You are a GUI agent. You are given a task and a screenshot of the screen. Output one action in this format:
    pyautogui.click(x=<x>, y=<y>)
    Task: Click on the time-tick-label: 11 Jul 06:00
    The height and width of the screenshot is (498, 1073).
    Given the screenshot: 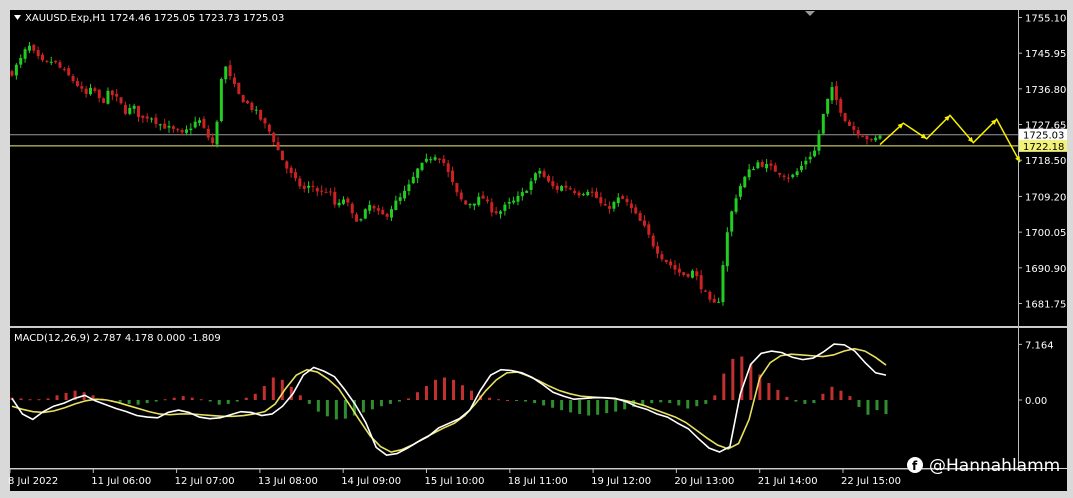 What is the action you would take?
    pyautogui.click(x=121, y=481)
    